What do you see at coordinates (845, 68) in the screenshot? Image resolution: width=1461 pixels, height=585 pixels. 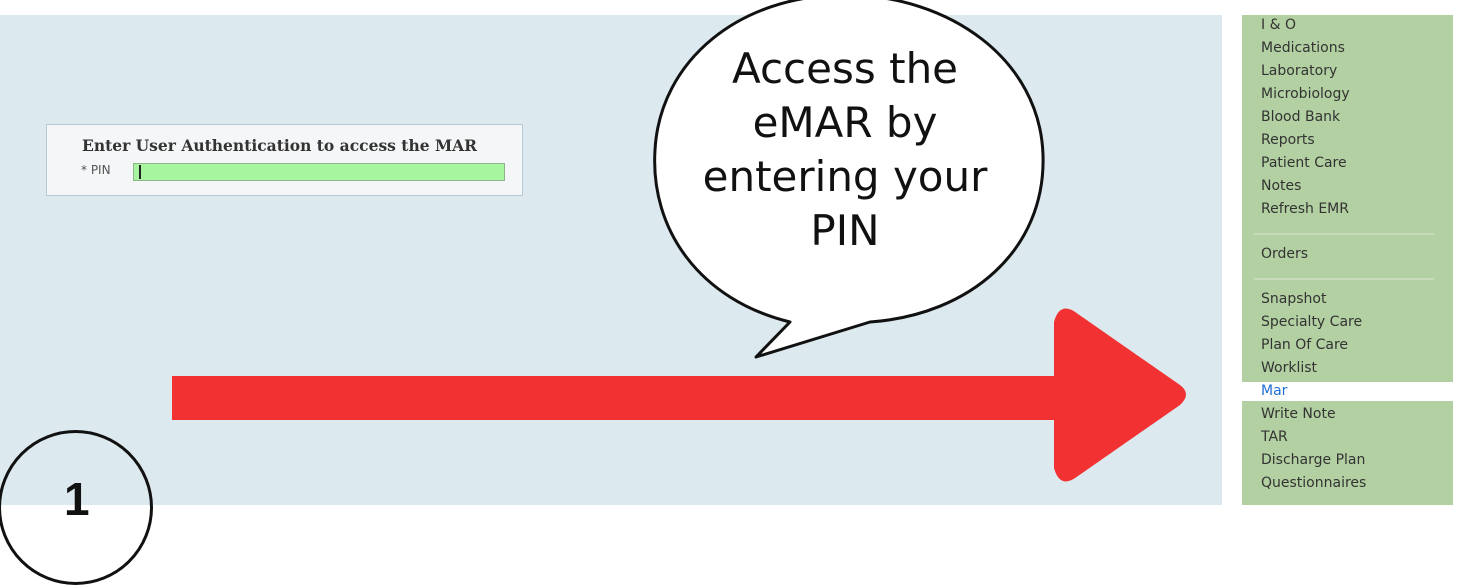 I see `callout-line: Access the` at bounding box center [845, 68].